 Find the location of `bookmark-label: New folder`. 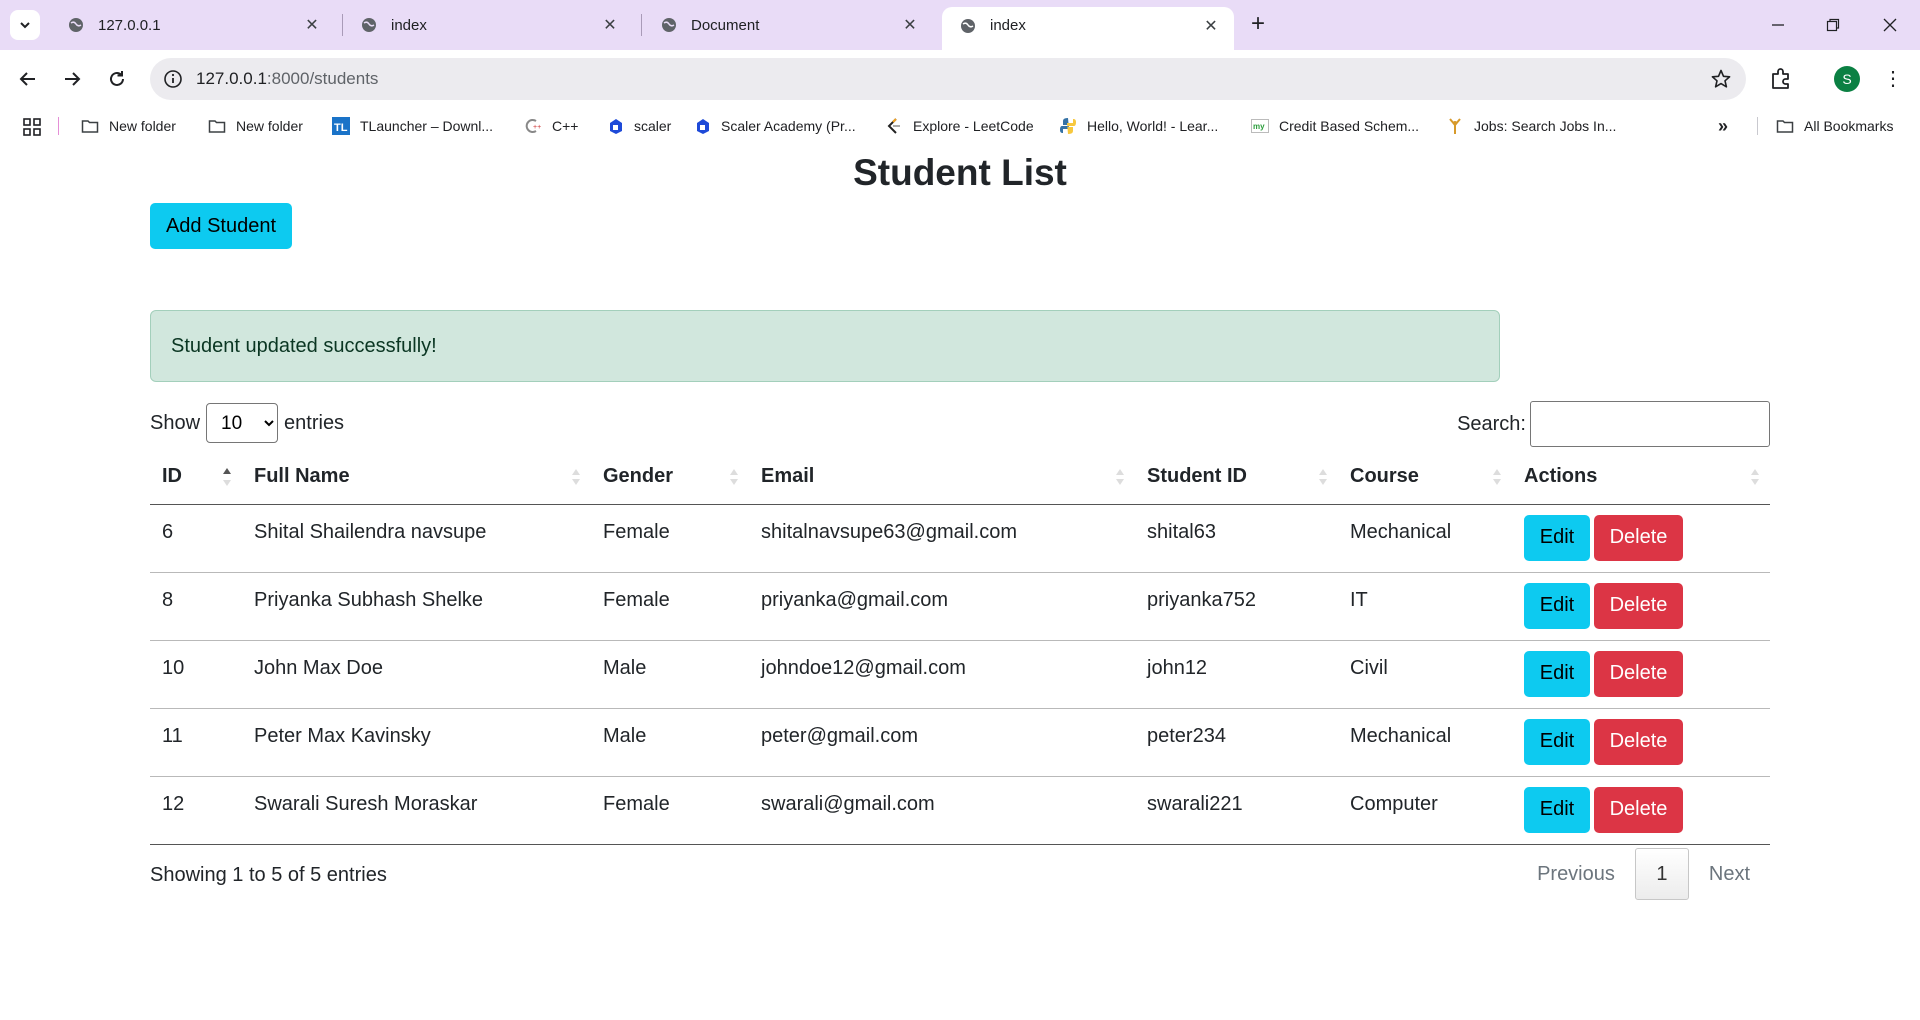

bookmark-label: New folder is located at coordinates (269, 126).